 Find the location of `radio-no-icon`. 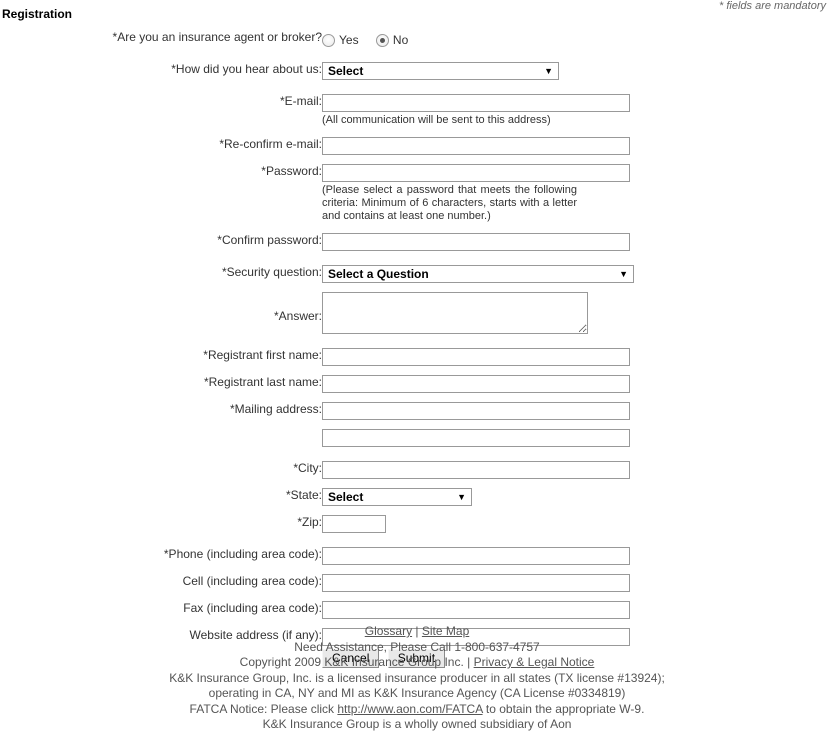

radio-no-icon is located at coordinates (382, 40).